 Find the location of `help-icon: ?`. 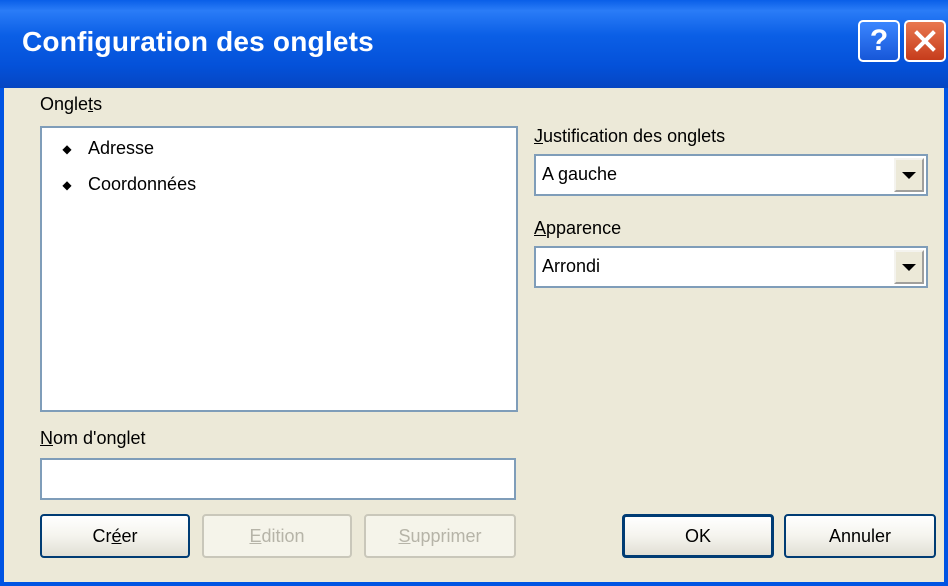

help-icon: ? is located at coordinates (879, 40).